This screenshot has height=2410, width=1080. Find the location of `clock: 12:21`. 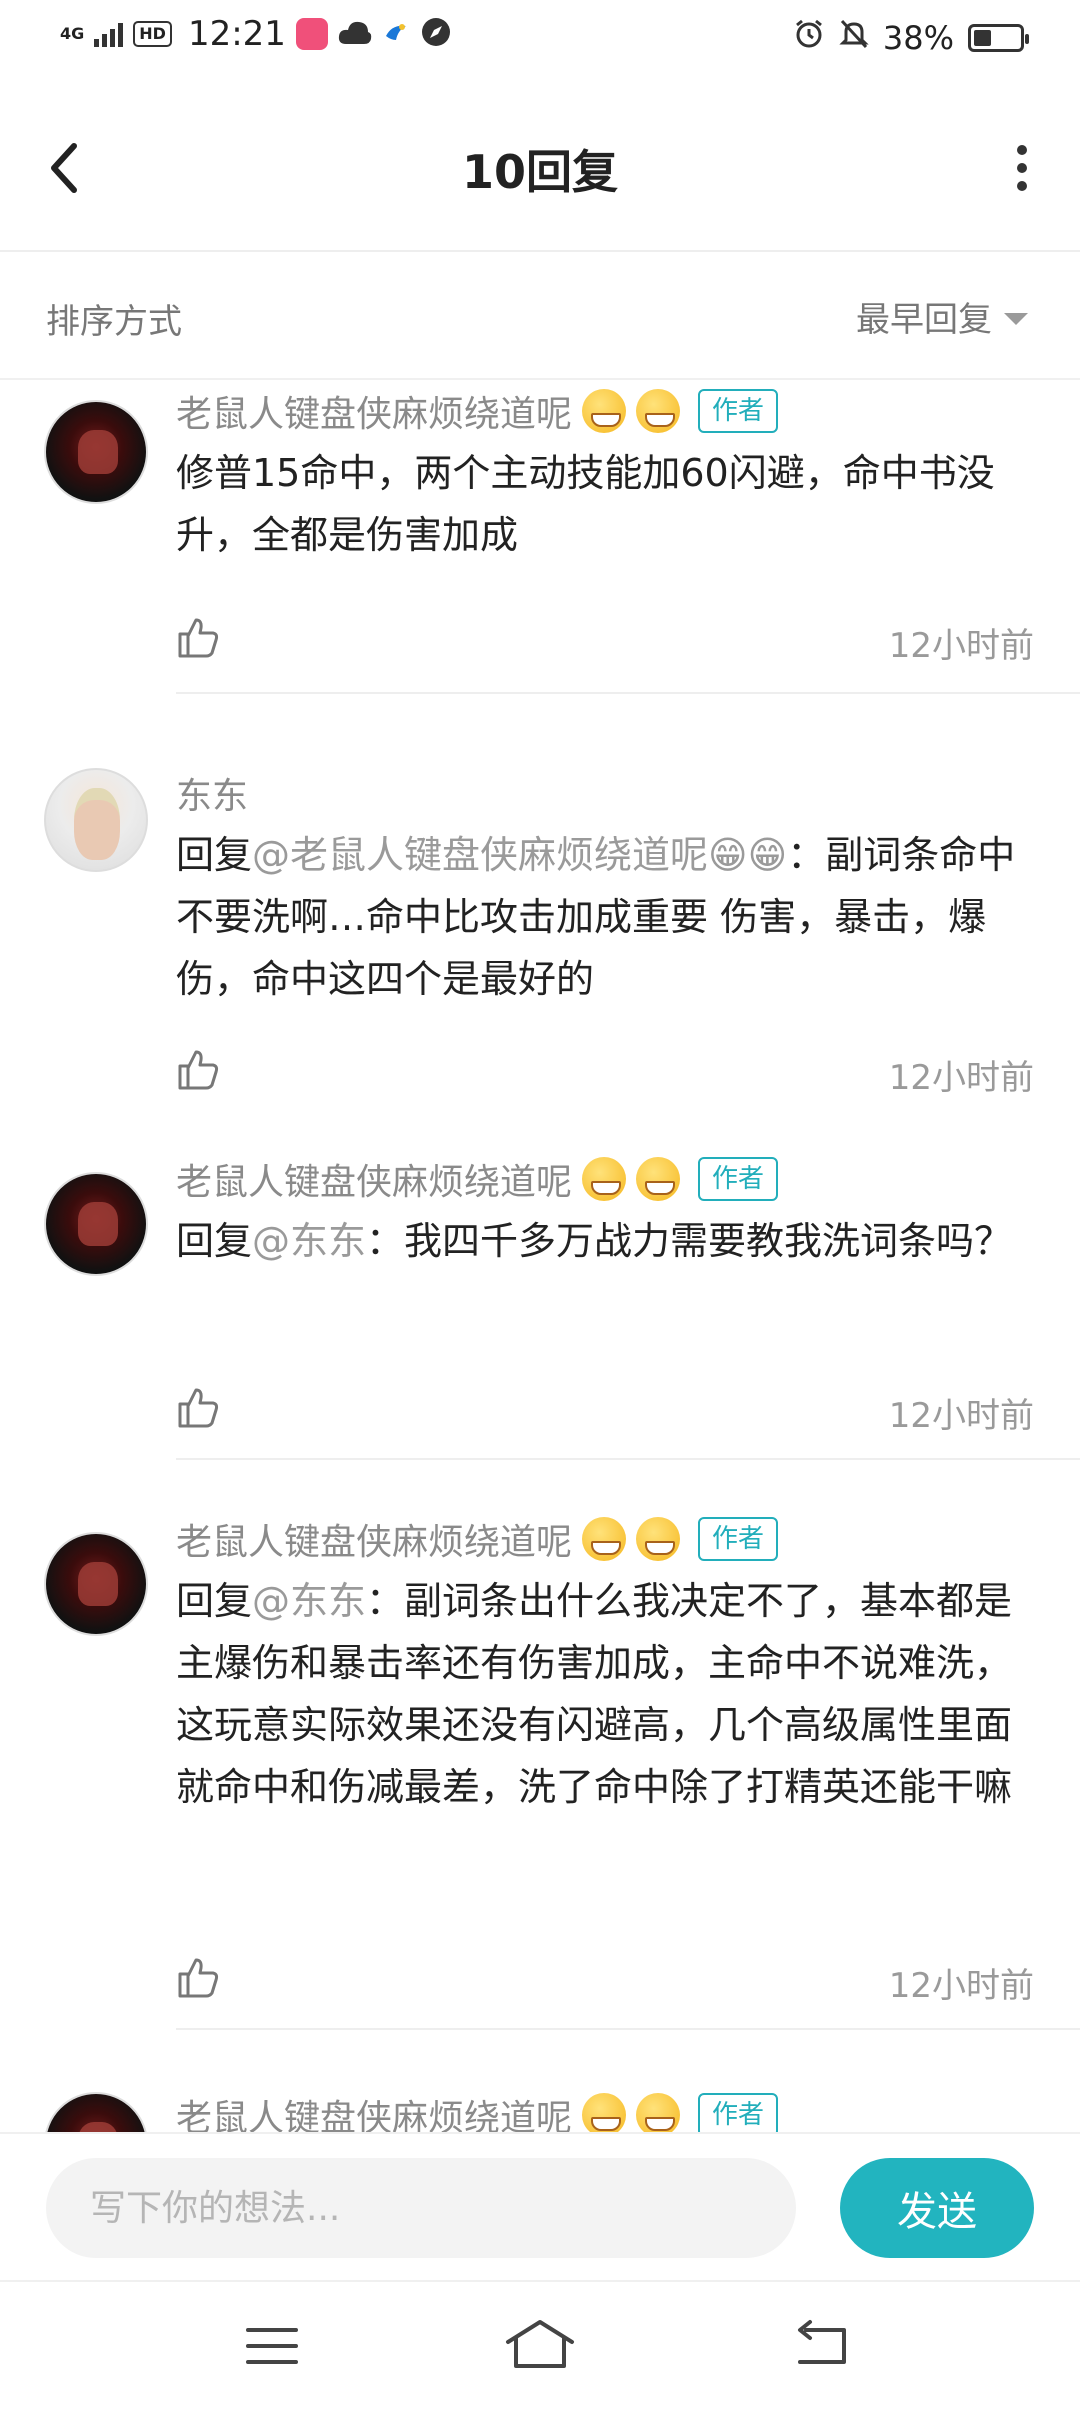

clock: 12:21 is located at coordinates (236, 34).